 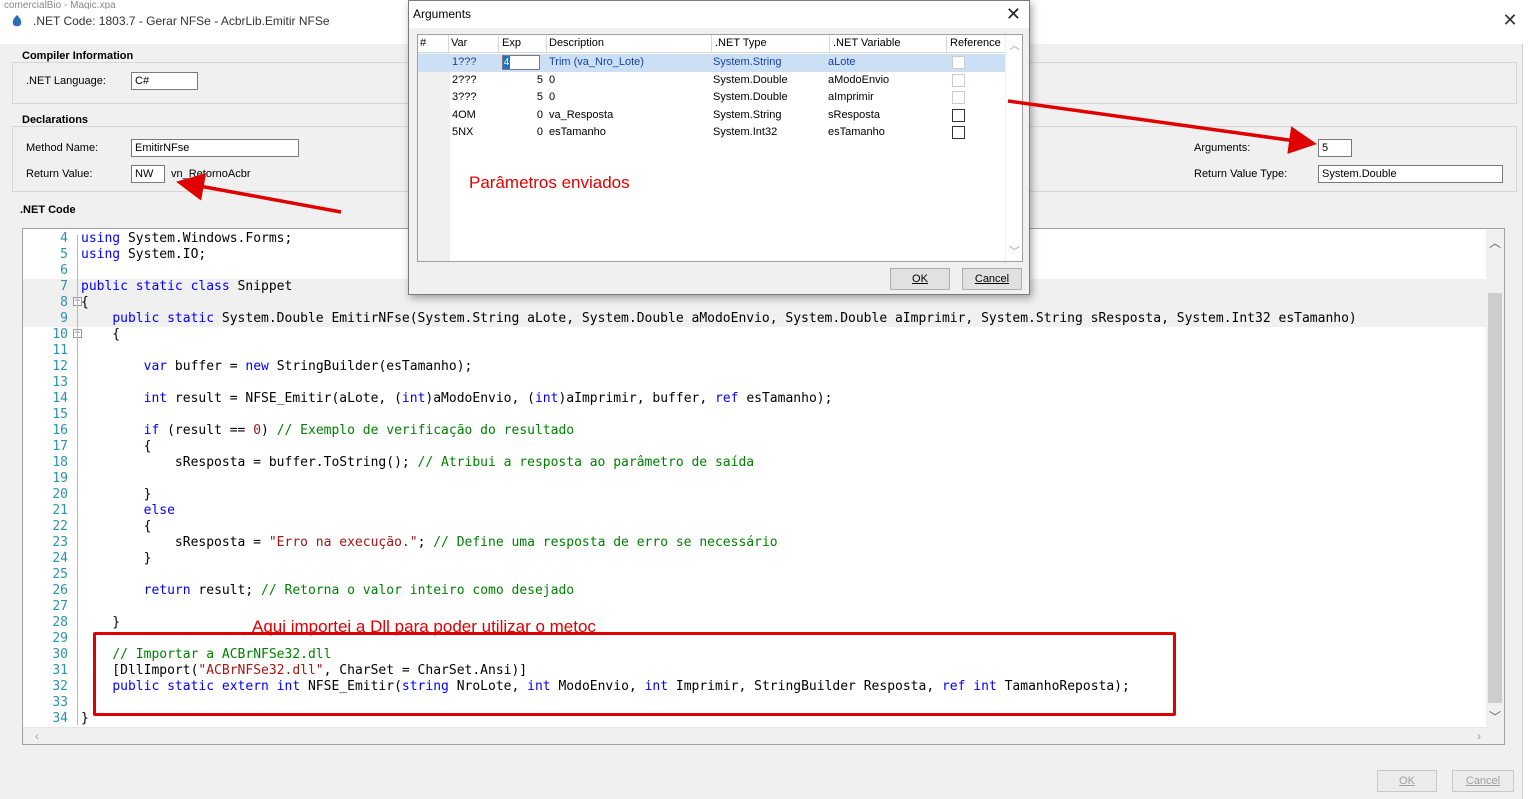 What do you see at coordinates (920, 279) in the screenshot?
I see `dialog-ok-button: OK` at bounding box center [920, 279].